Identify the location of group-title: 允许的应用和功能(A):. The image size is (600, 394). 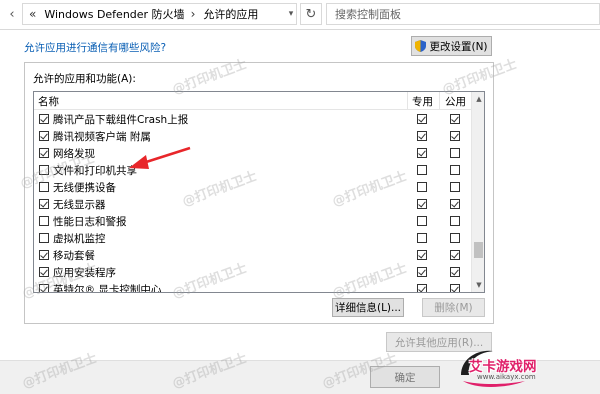
(84, 79).